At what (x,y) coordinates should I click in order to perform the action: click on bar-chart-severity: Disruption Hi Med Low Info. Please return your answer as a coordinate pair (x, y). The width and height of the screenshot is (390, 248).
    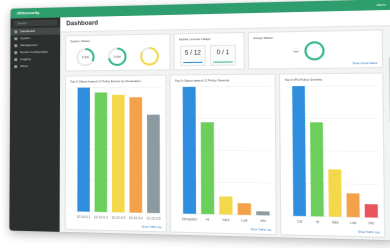
    Looking at the image, I should click on (223, 154).